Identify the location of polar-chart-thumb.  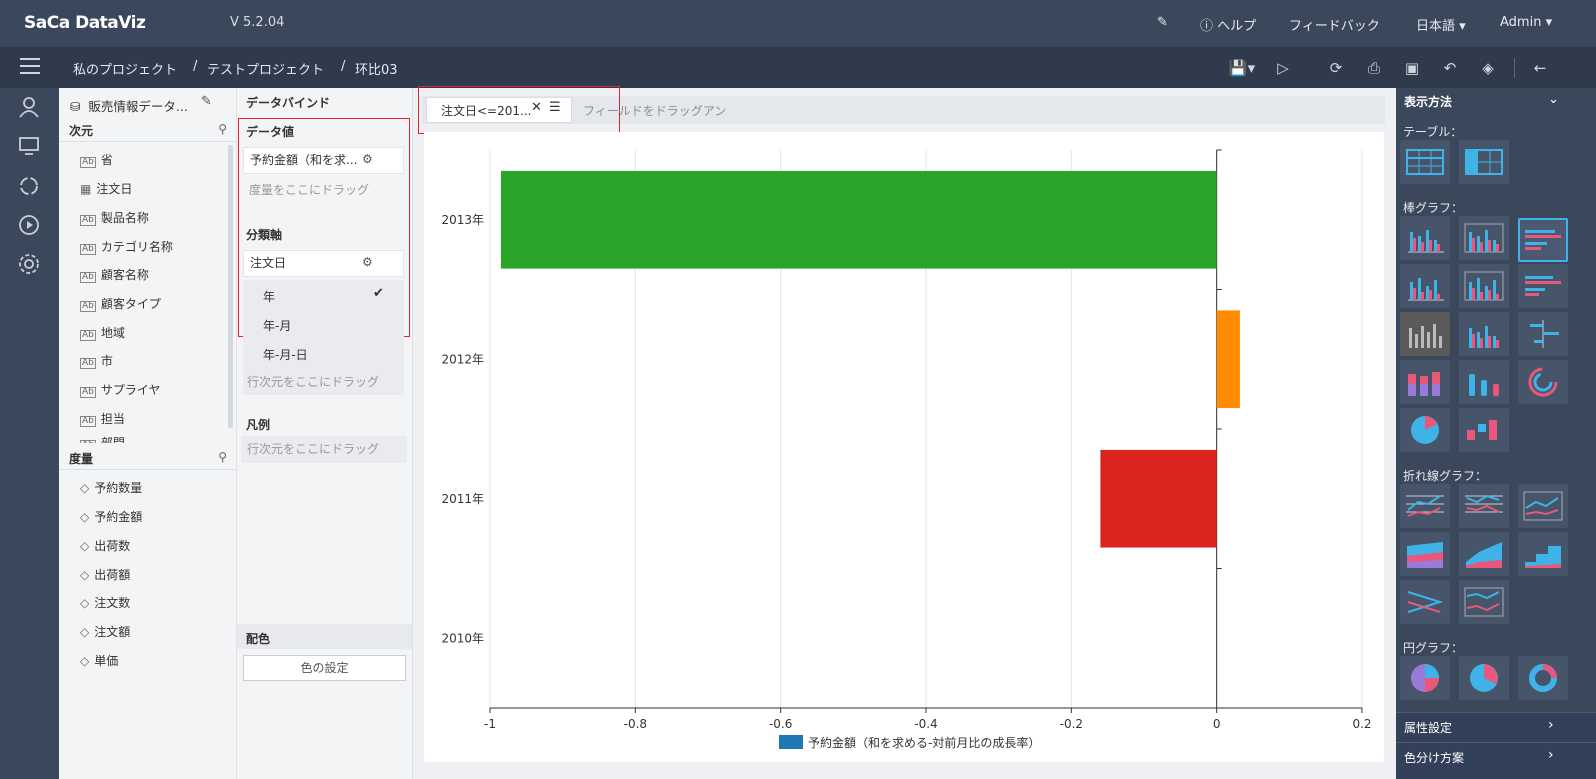
(1425, 430).